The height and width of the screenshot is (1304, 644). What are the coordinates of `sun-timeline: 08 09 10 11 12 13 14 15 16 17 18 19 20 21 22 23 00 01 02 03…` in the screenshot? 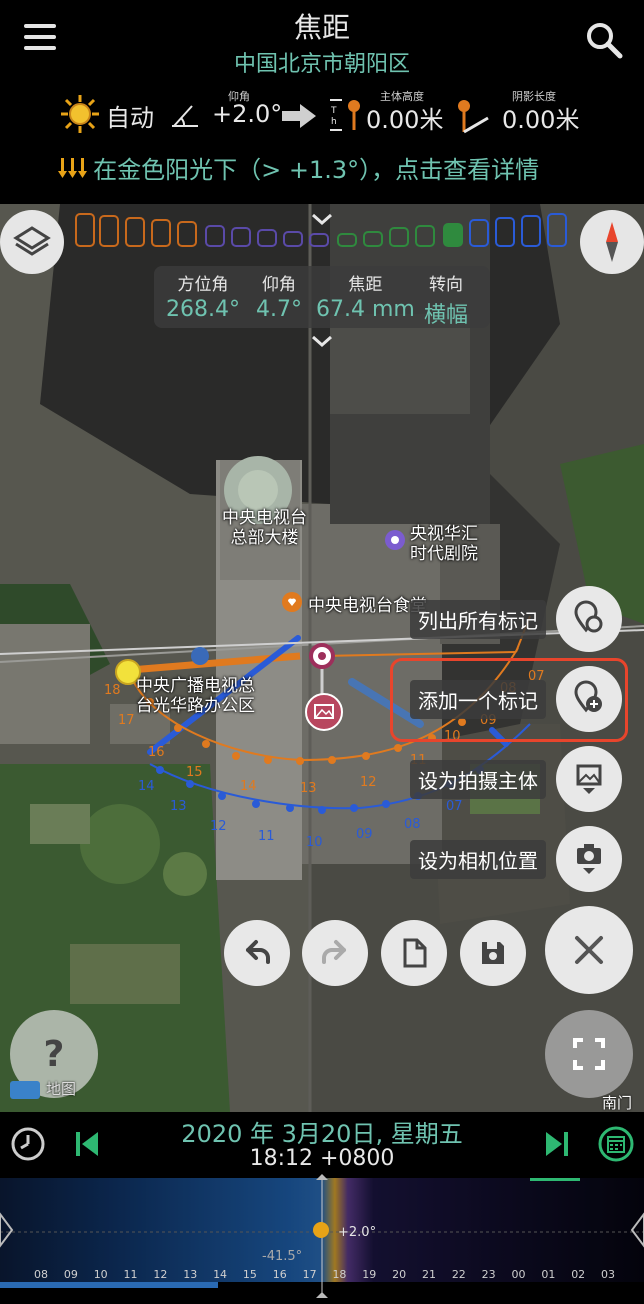 It's located at (322, 1239).